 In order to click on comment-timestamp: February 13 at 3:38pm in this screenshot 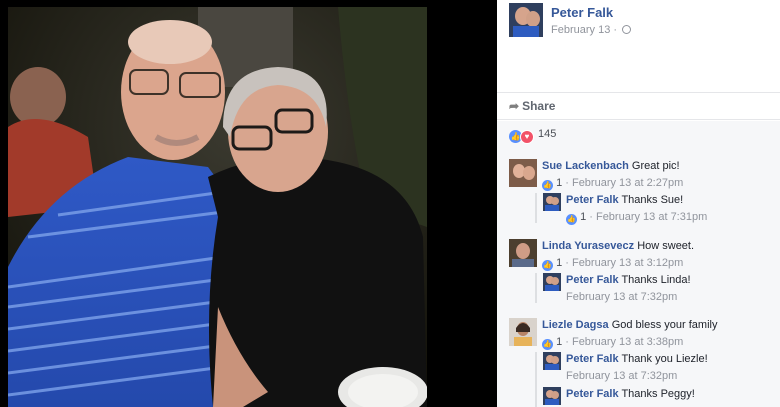, I will do `click(627, 342)`.